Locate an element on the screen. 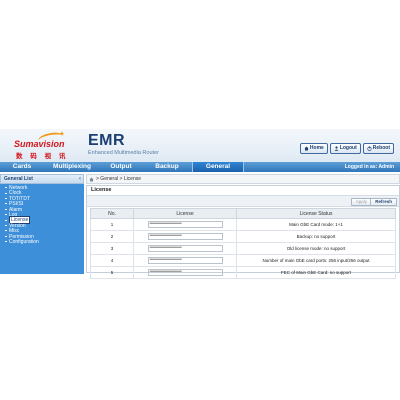 This screenshot has height=400, width=400. home-button: Home is located at coordinates (313, 148).